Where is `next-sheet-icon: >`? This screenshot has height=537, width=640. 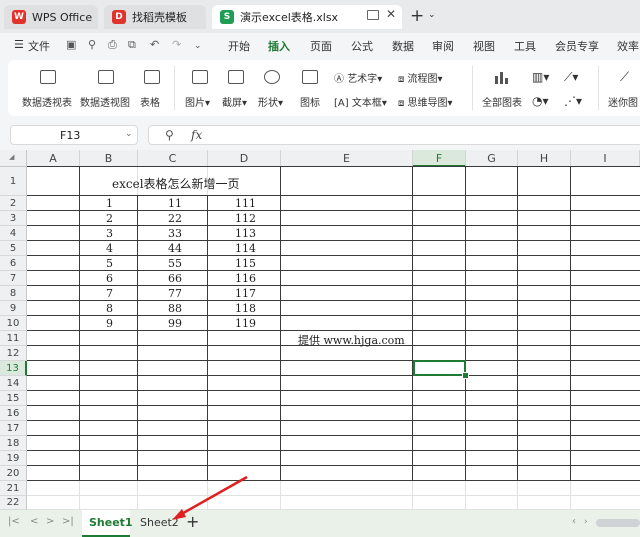 next-sheet-icon: > is located at coordinates (50, 521).